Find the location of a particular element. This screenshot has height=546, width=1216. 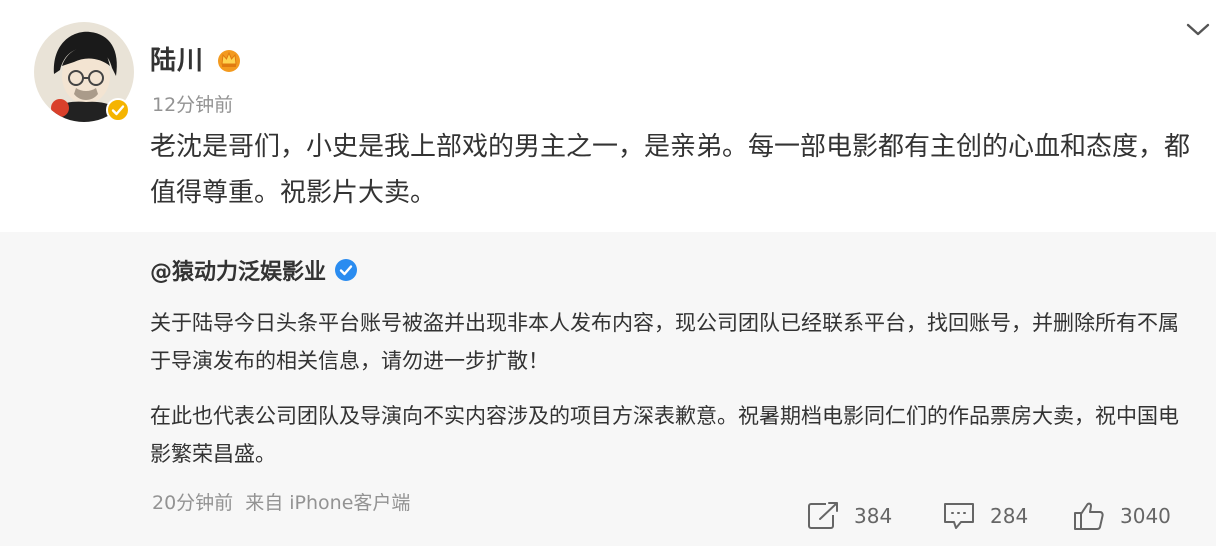

comment-icon is located at coordinates (959, 516).